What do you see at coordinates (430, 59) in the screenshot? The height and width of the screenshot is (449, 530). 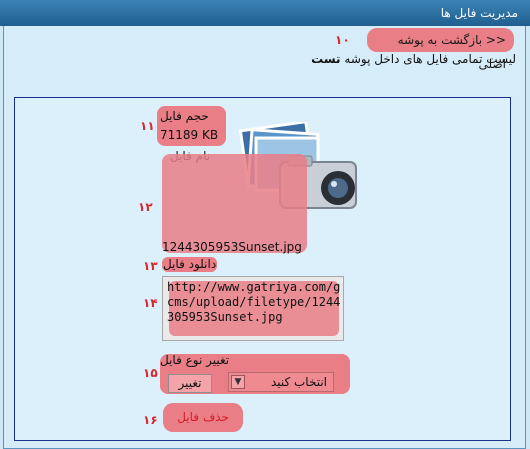 I see `subtitle-text: لیست تمامی فایل های داخل پوشه` at bounding box center [430, 59].